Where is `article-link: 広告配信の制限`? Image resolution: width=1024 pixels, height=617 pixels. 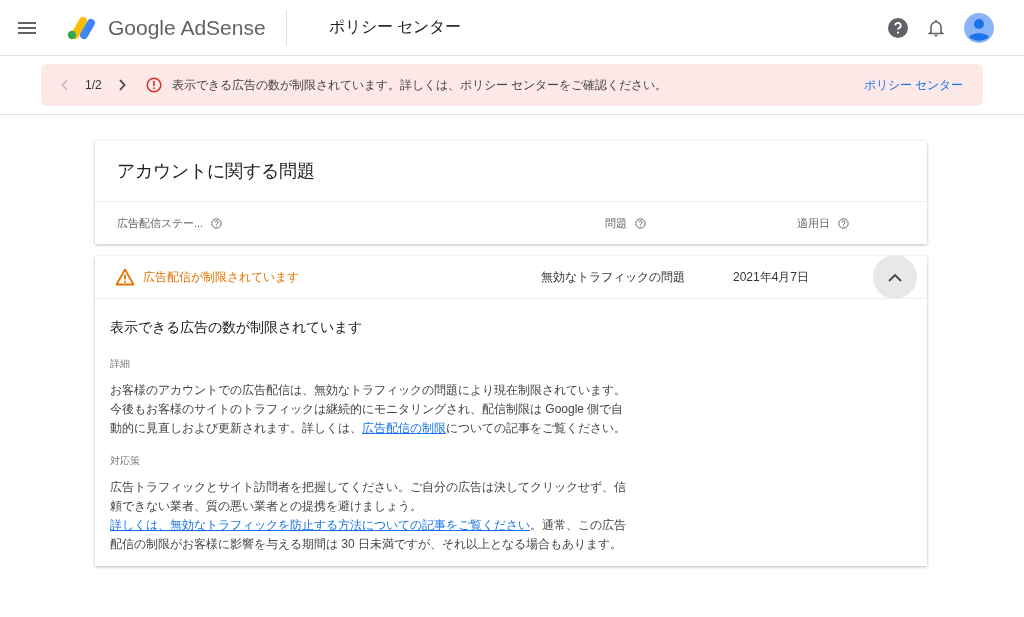 article-link: 広告配信の制限 is located at coordinates (404, 428).